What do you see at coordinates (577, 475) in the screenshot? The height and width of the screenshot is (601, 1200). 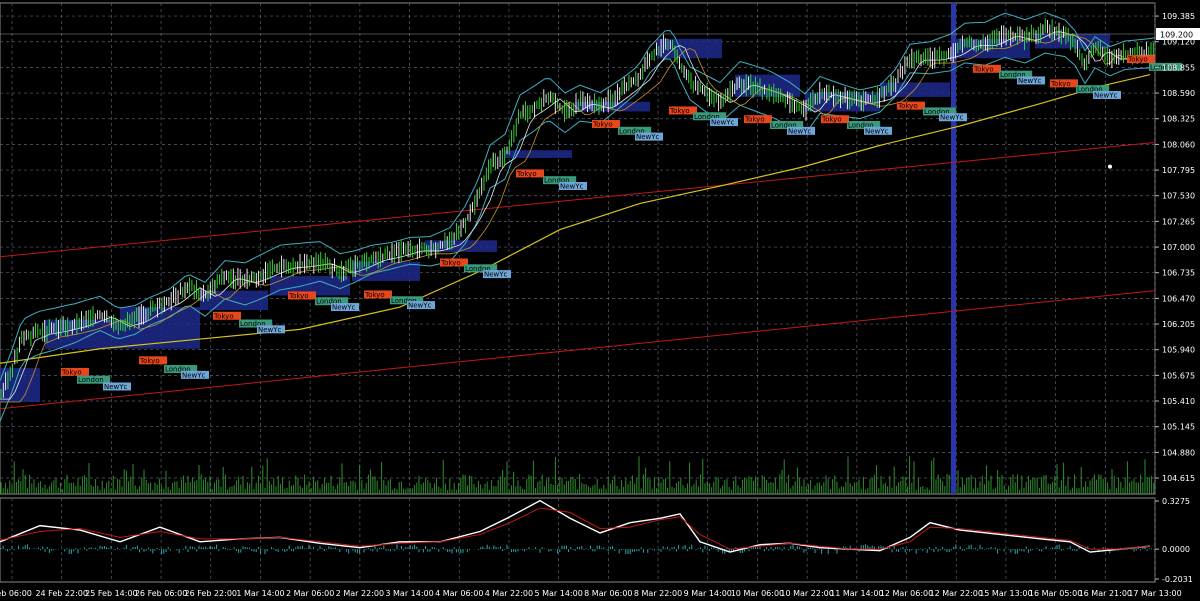 I see `volume-histogram` at bounding box center [577, 475].